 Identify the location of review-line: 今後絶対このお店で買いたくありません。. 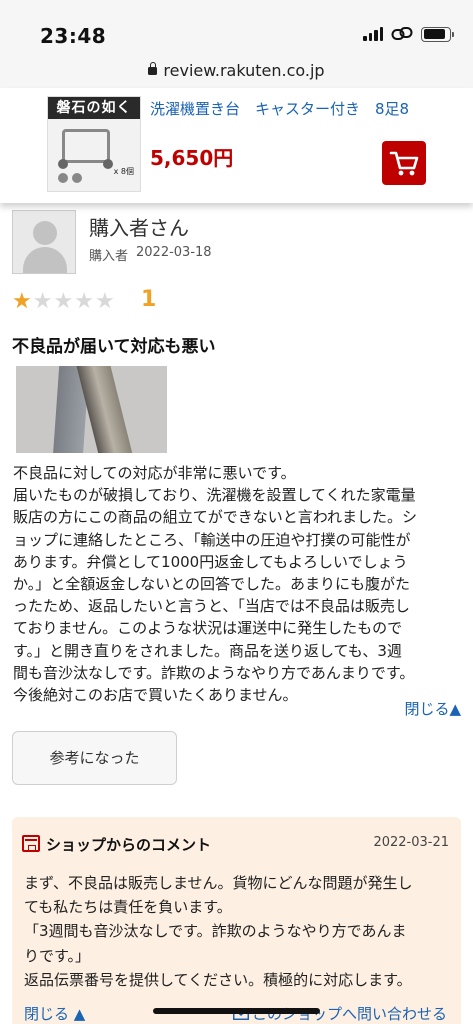
(155, 695).